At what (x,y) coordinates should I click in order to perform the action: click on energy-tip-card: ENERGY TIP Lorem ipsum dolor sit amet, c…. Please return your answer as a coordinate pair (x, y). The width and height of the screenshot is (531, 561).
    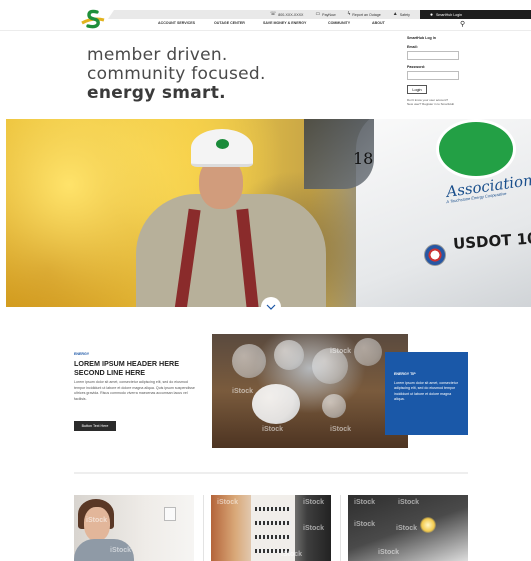
    Looking at the image, I should click on (426, 393).